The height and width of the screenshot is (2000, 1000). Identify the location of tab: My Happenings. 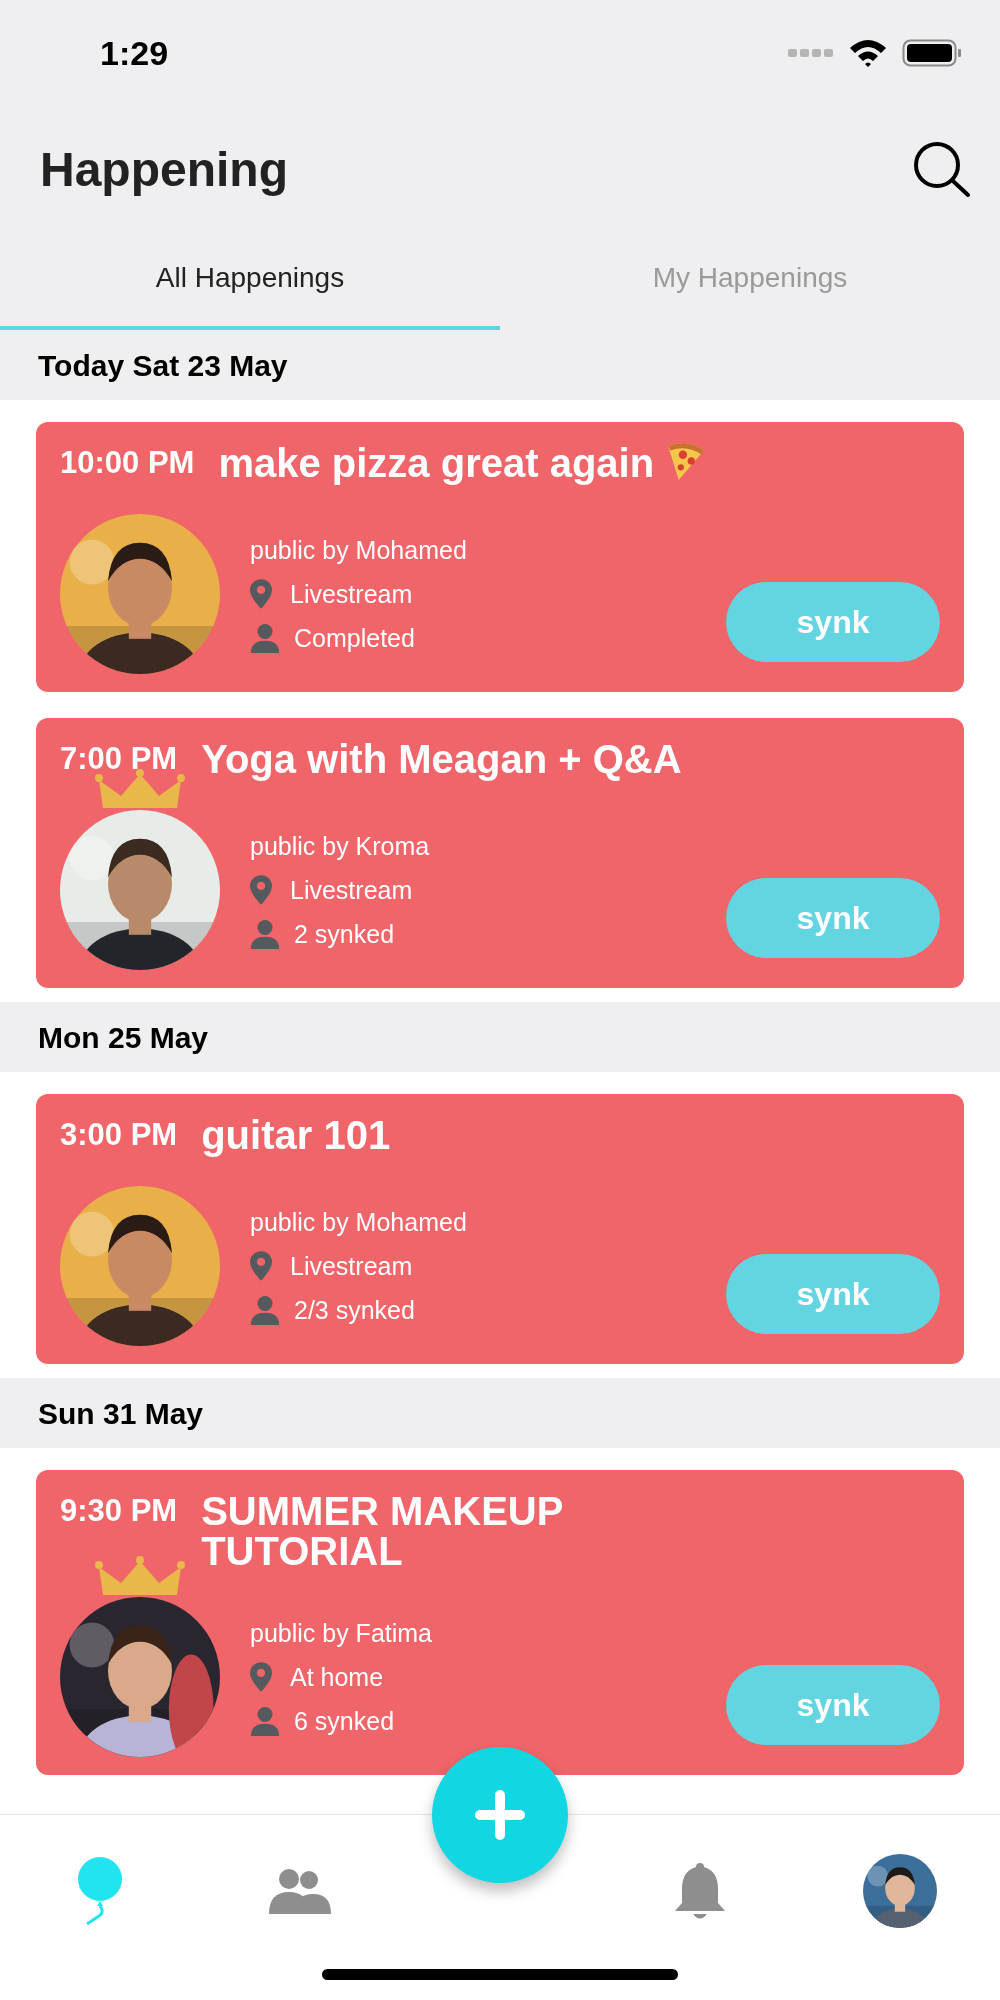
(750, 285).